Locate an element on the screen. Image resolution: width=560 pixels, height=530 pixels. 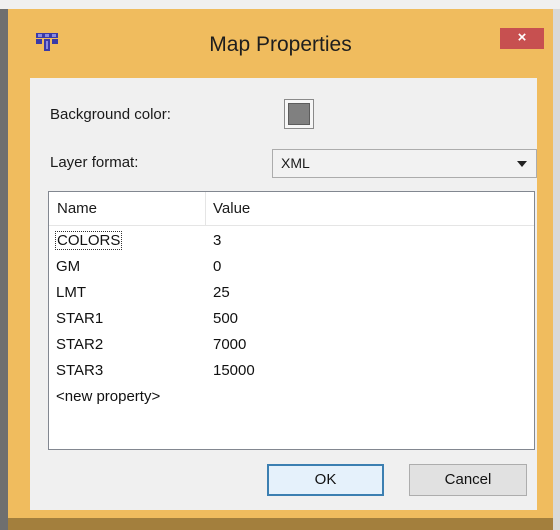
close-button: × is located at coordinates (522, 38).